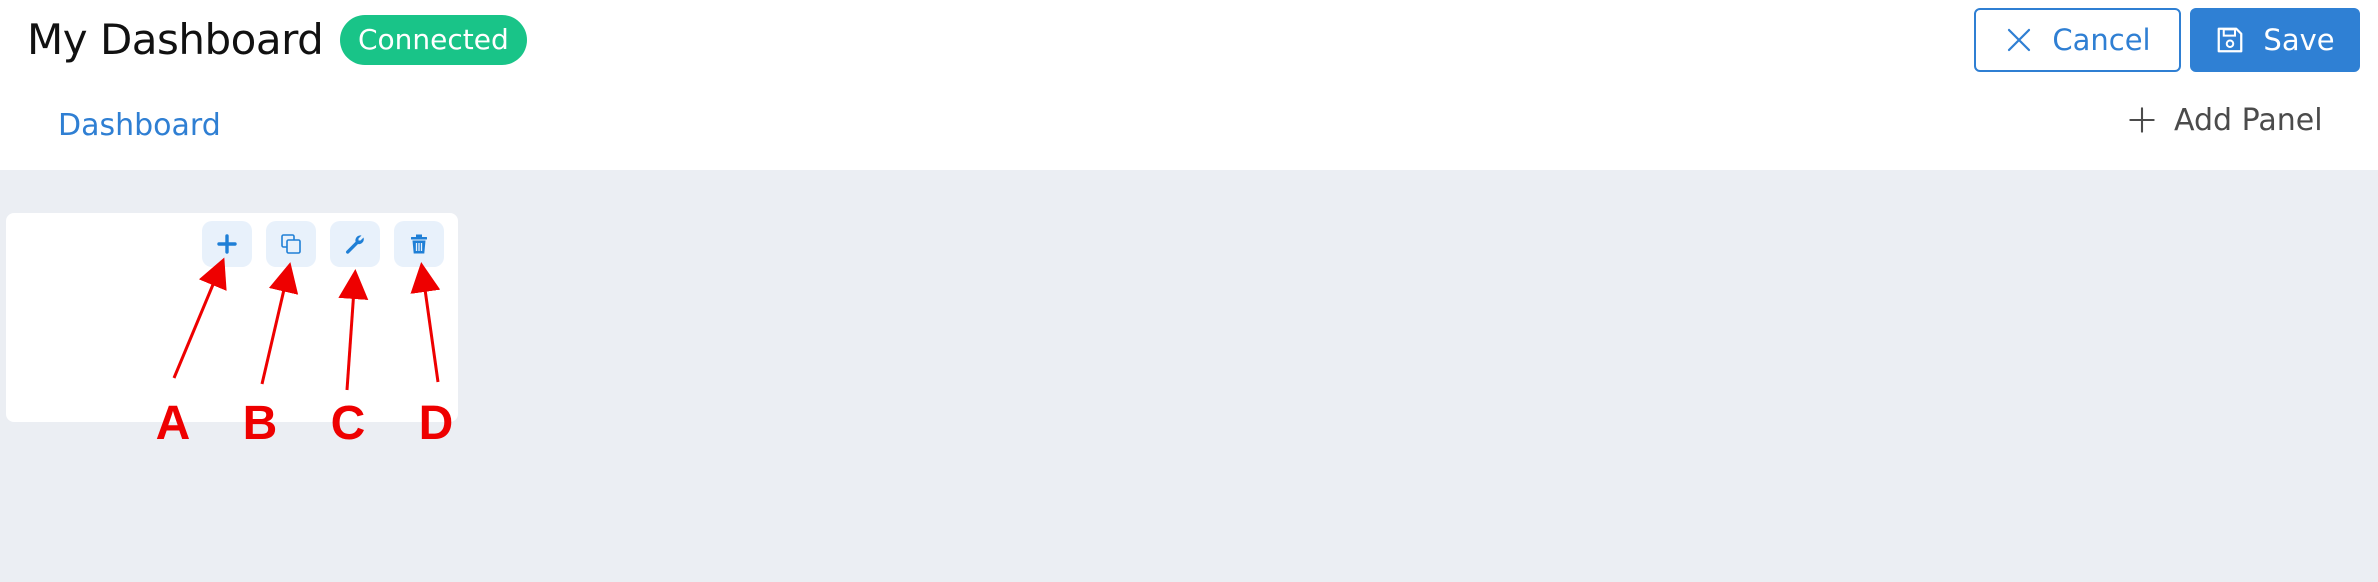 This screenshot has height=582, width=2378. What do you see at coordinates (348, 423) in the screenshot?
I see `annotation-label-c: C` at bounding box center [348, 423].